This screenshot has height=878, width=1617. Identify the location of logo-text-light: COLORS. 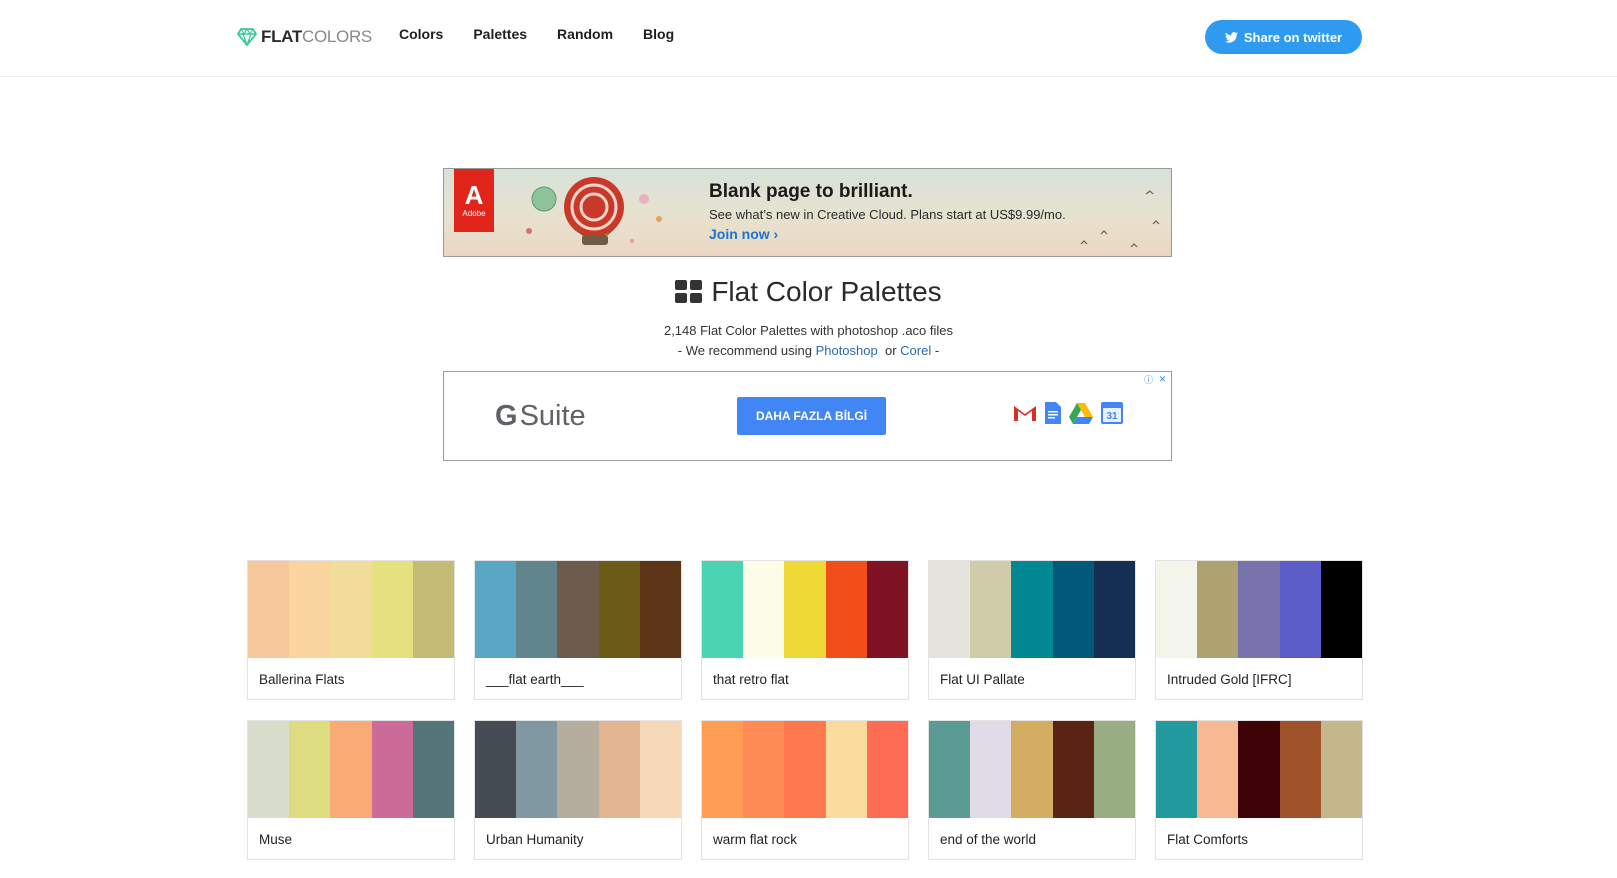
(336, 36).